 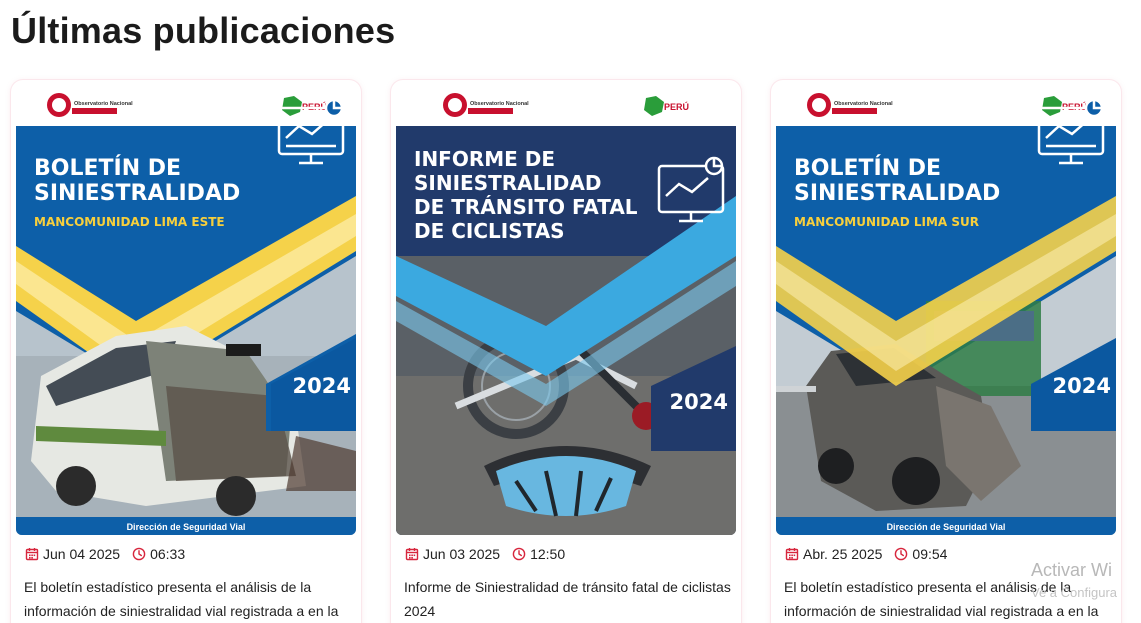 I want to click on publication-date: Abr. 25 2025, so click(x=843, y=554).